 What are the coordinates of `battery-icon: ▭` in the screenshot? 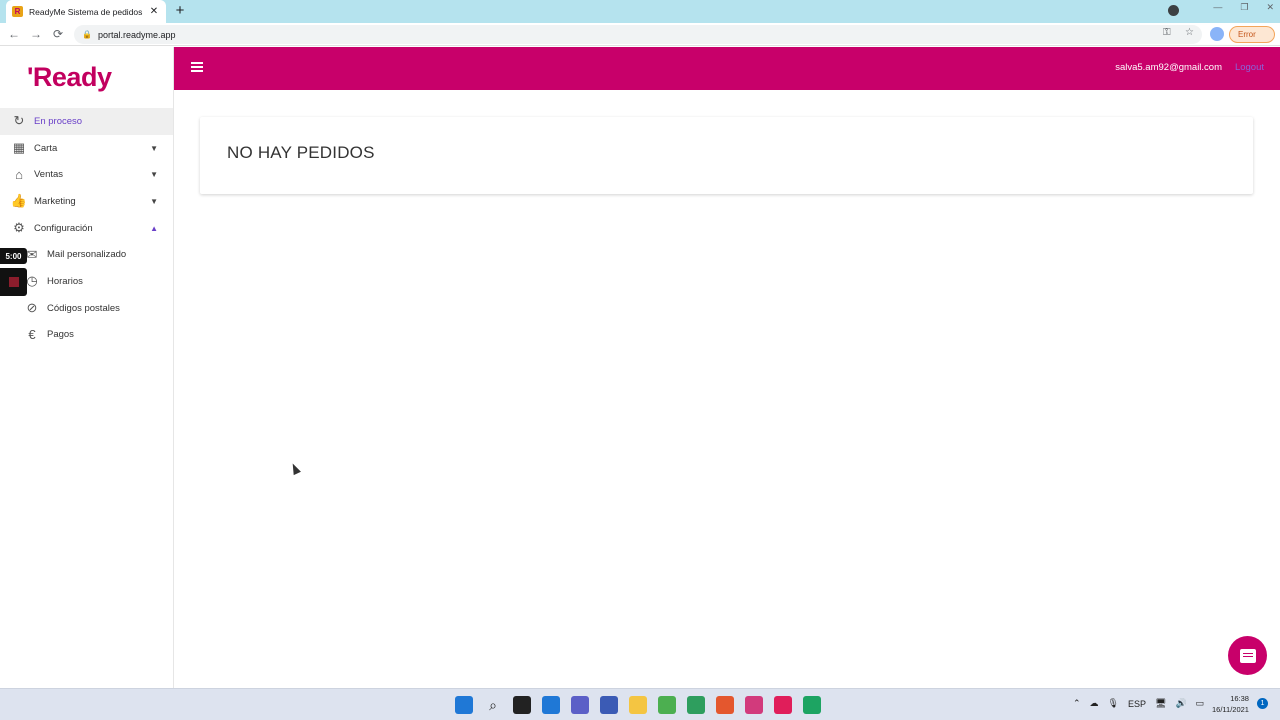 It's located at (1200, 703).